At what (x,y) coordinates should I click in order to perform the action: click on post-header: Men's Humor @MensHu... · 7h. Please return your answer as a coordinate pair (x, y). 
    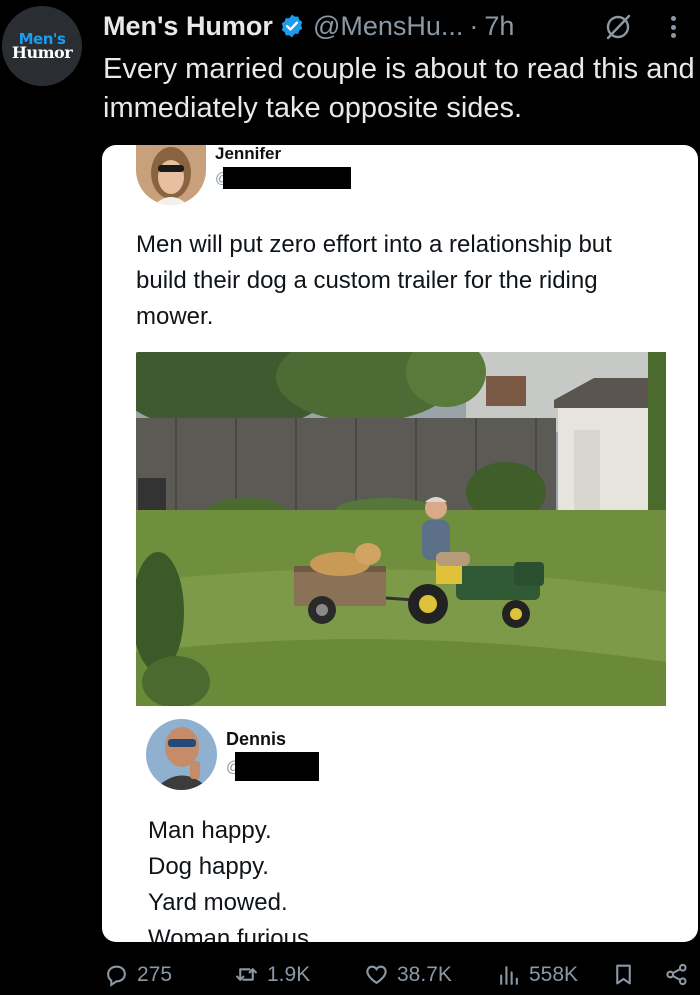
    Looking at the image, I should click on (401, 26).